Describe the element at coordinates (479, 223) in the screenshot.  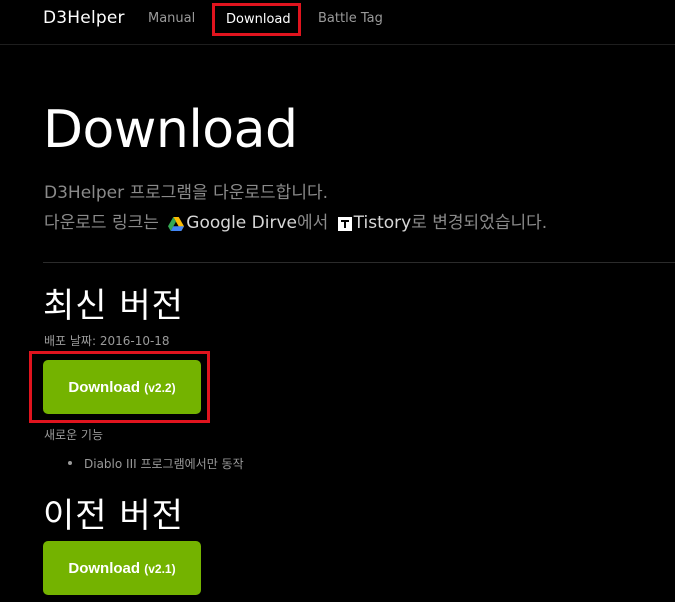
I see `hero-line2-suffix: 로 변경되었습니다.` at that location.